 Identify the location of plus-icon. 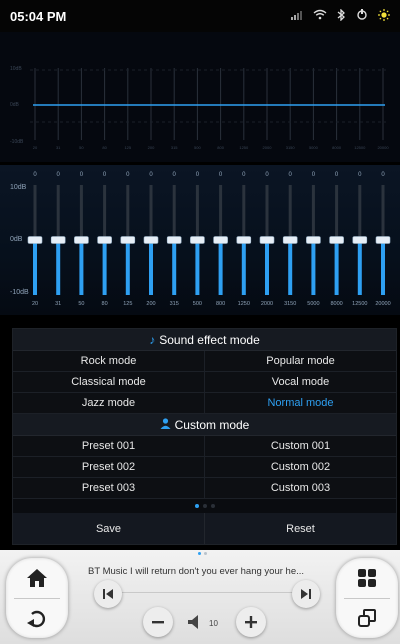
(251, 622).